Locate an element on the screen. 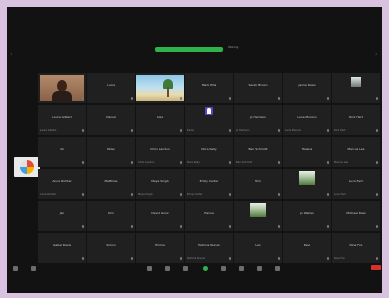 The height and width of the screenshot is (298, 389). active-speaker-bar is located at coordinates (189, 49).